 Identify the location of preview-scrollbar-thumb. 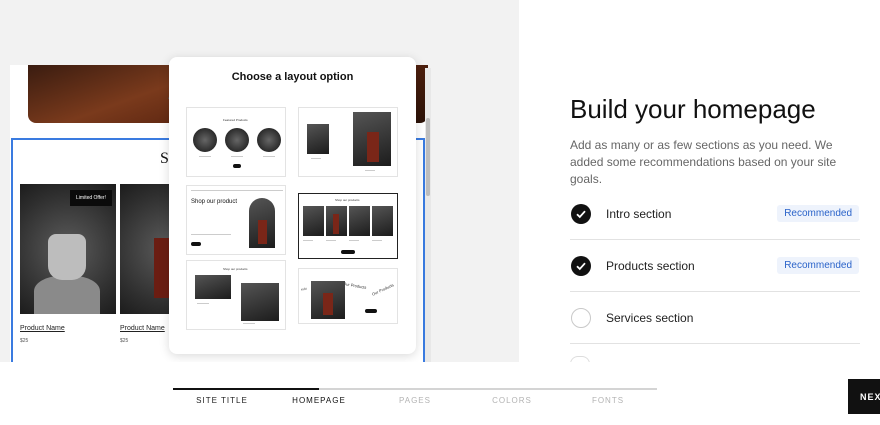
(428, 157).